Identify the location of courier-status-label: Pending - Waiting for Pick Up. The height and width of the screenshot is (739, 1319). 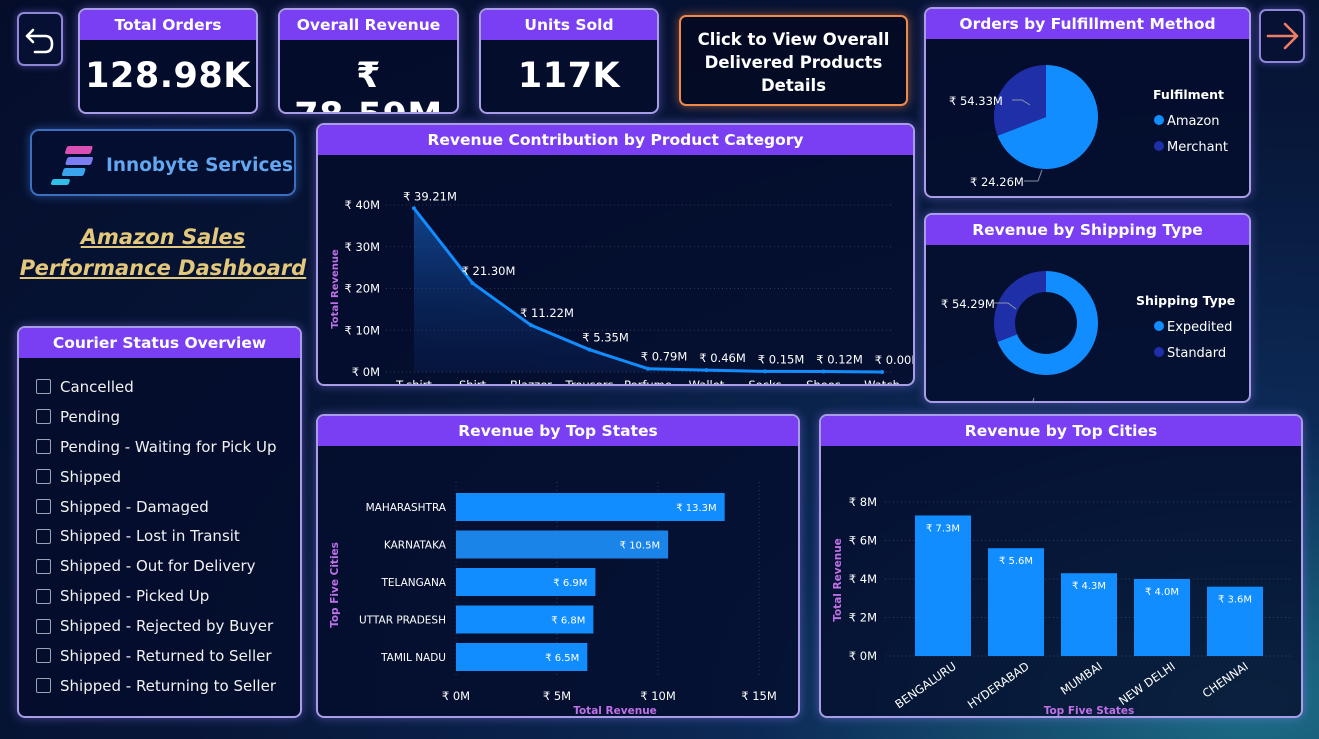
(168, 446).